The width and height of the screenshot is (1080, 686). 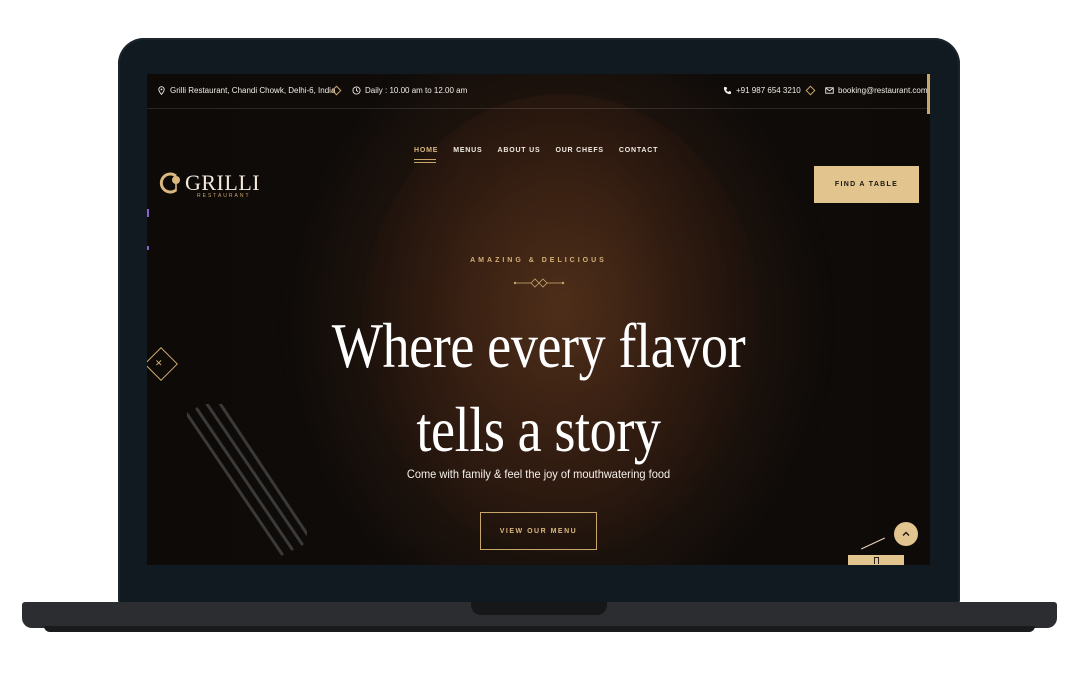 What do you see at coordinates (810, 90) in the screenshot?
I see `separator-diamond` at bounding box center [810, 90].